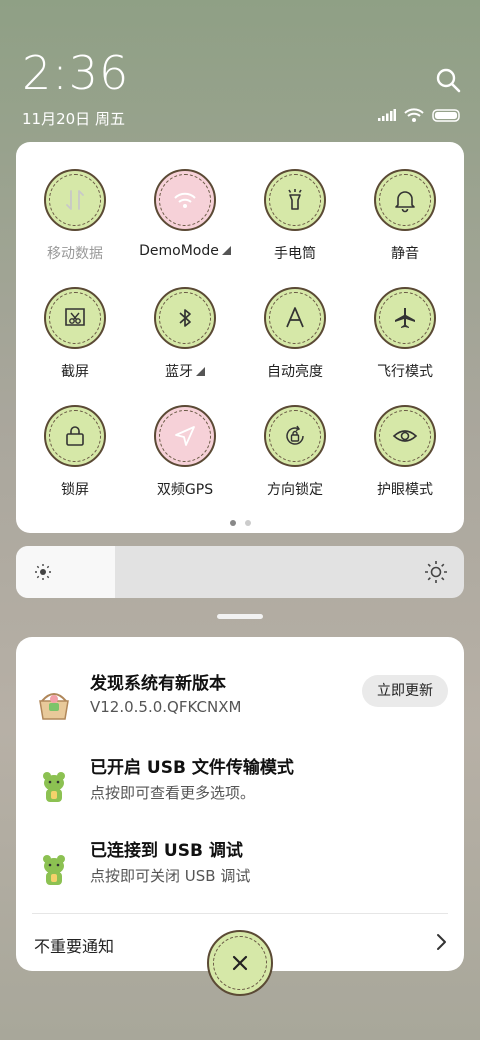  Describe the element at coordinates (295, 199) in the screenshot. I see `flashlight-icon` at that location.